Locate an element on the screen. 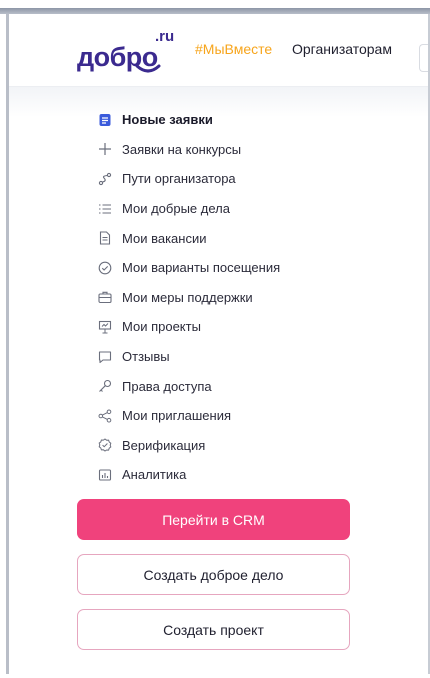 The width and height of the screenshot is (430, 678). menu-item-analytics: Аналитика is located at coordinates (188, 475).